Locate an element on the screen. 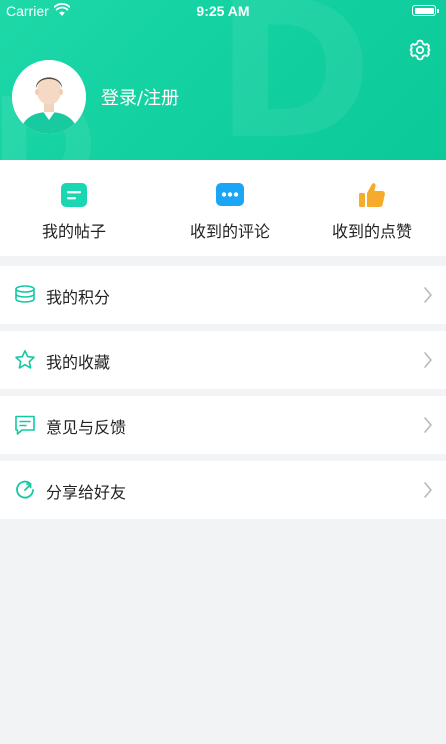 The image size is (446, 744). status-time: 9:25 AM is located at coordinates (223, 11).